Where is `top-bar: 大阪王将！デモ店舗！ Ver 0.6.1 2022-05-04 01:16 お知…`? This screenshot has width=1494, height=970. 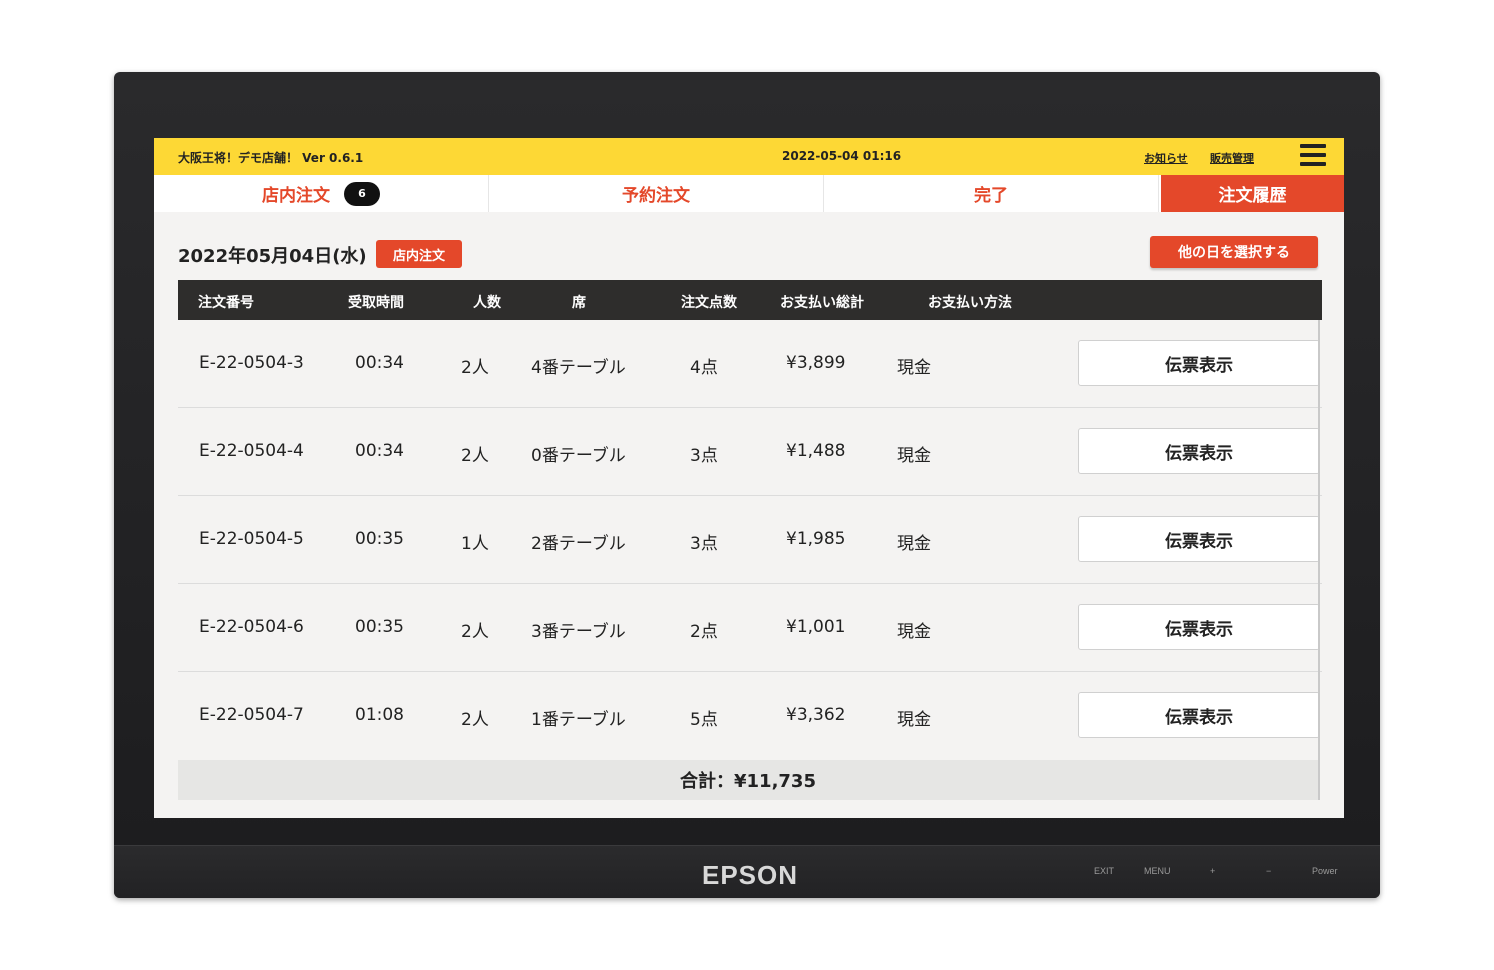
top-bar: 大阪王将！デモ店舗！ Ver 0.6.1 2022-05-04 01:16 お知… is located at coordinates (749, 156).